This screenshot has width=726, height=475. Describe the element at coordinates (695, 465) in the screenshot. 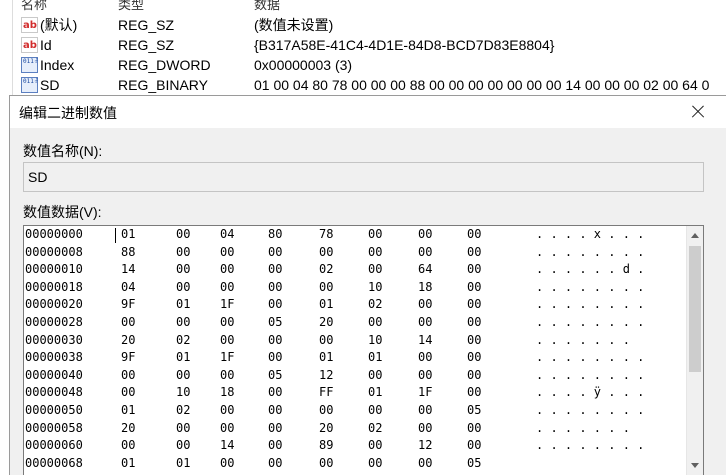

I see `scroll-down-arrow-icon` at that location.